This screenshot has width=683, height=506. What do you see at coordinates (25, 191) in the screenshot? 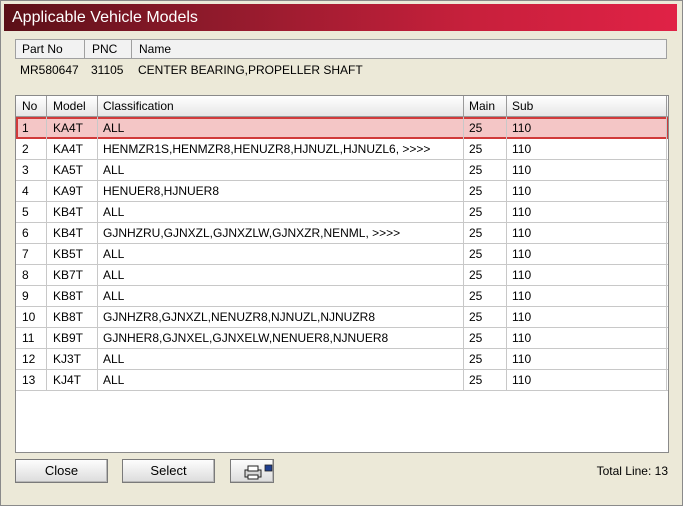
I see `cell-no: 4` at bounding box center [25, 191].